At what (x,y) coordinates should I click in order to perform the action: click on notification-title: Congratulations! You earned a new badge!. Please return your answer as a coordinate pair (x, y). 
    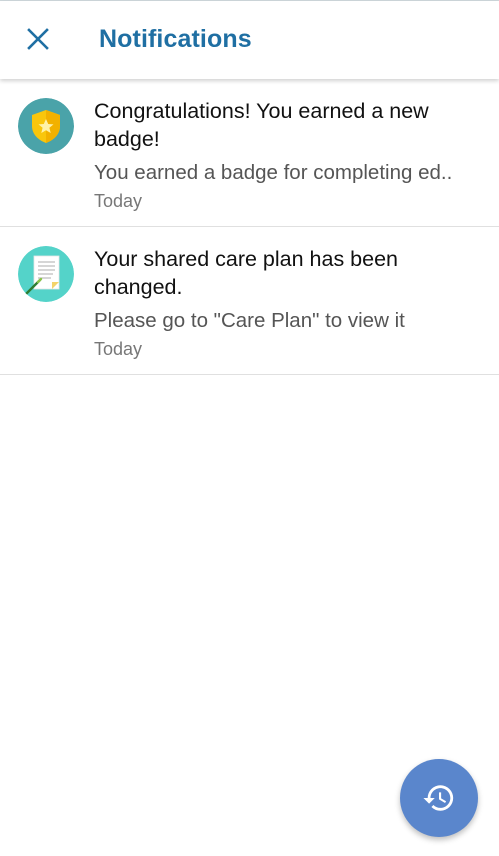
    Looking at the image, I should click on (261, 125).